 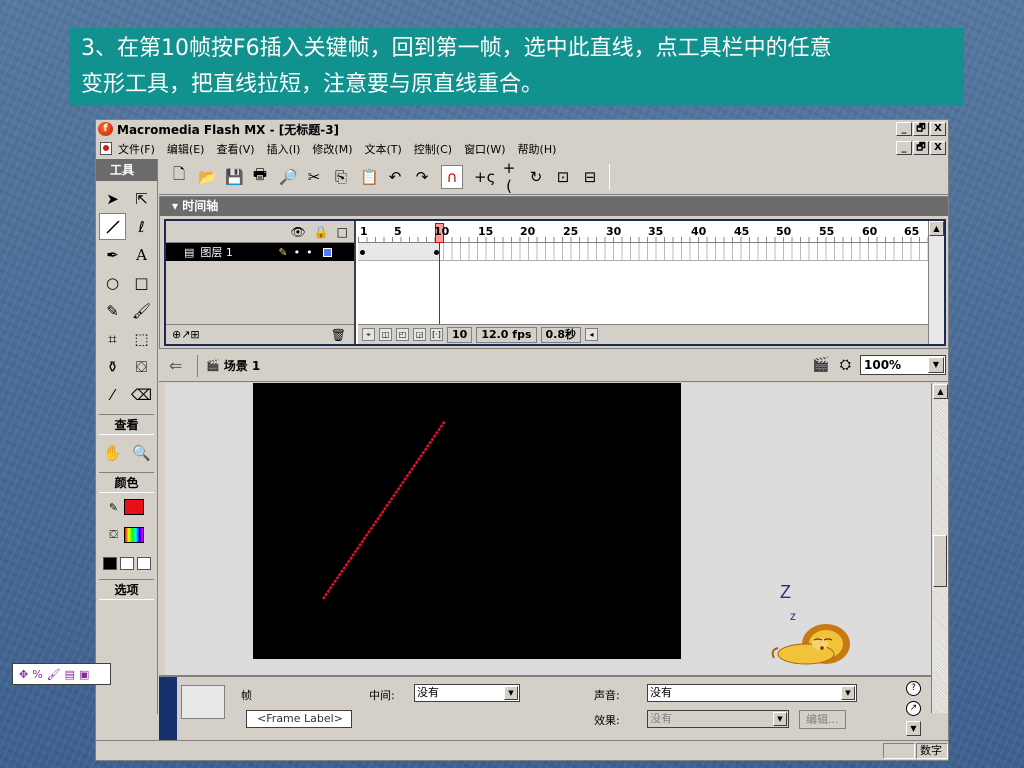 What do you see at coordinates (299, 719) in the screenshot?
I see `frame-label-field: <Frame Label>` at bounding box center [299, 719].